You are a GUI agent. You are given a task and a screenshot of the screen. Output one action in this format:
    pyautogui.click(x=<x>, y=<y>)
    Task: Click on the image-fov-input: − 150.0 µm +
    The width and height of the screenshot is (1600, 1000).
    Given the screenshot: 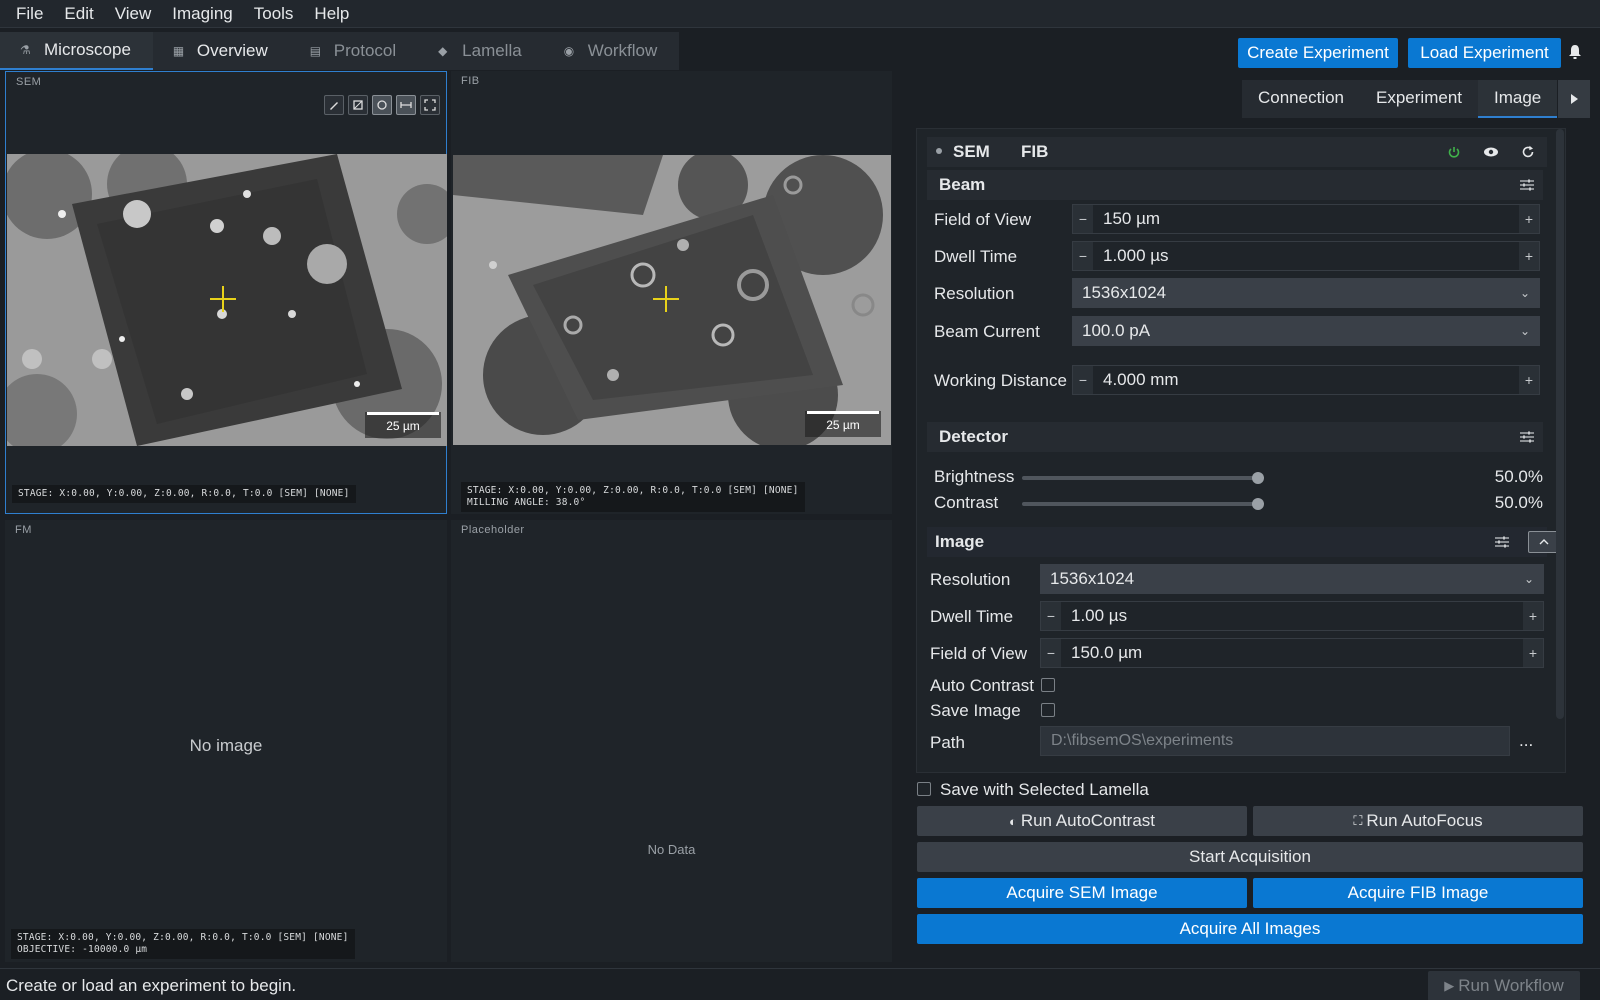 What is the action you would take?
    pyautogui.click(x=1292, y=653)
    